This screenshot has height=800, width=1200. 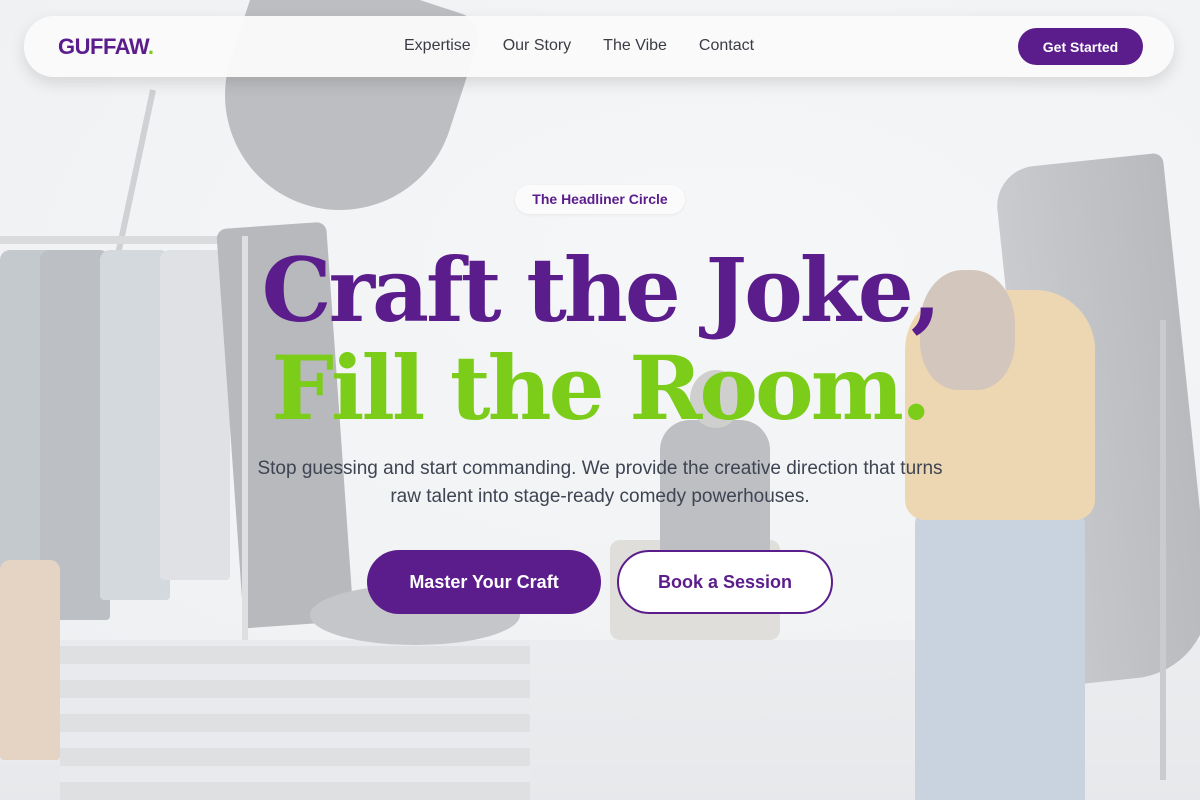 What do you see at coordinates (726, 46) in the screenshot?
I see `nav-link-contact: Contact` at bounding box center [726, 46].